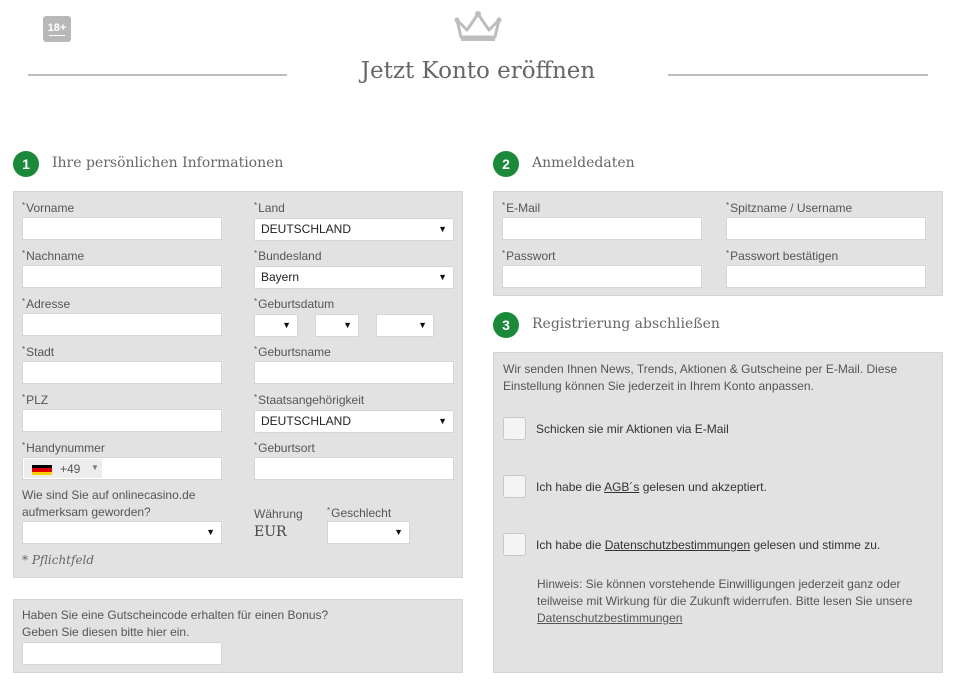 The image size is (956, 681). I want to click on step-number-2: 2, so click(506, 164).